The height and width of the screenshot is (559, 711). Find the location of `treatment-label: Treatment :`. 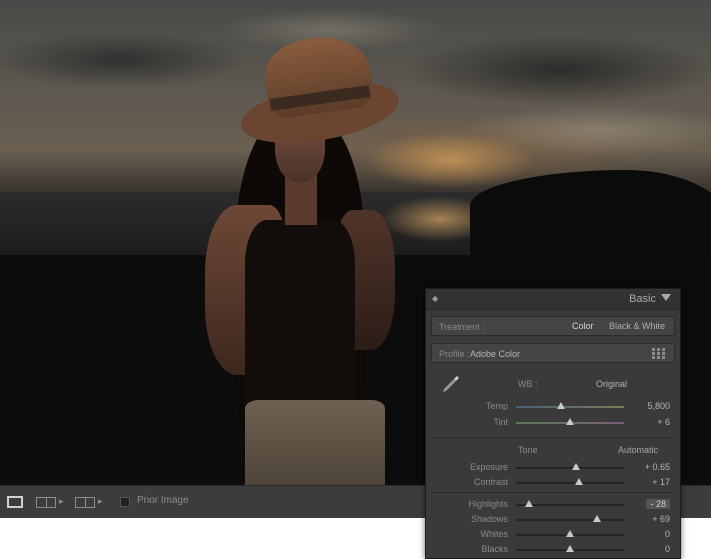

treatment-label: Treatment : is located at coordinates (462, 327).